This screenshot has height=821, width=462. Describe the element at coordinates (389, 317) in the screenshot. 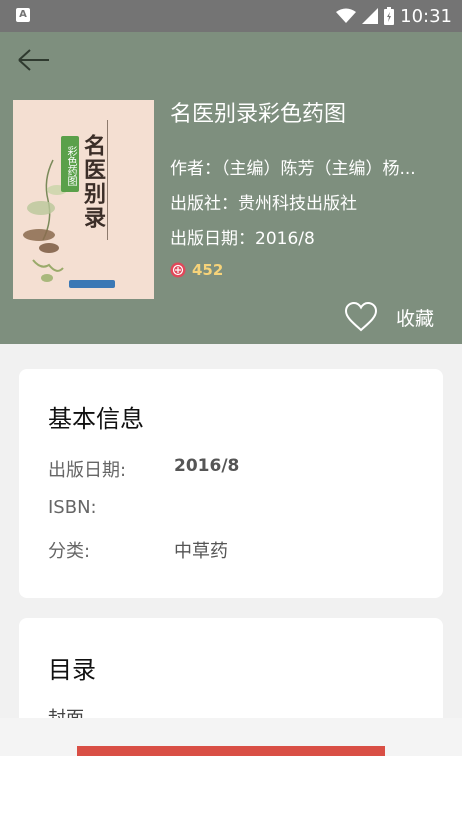

I see `favorite-button: 收藏` at that location.